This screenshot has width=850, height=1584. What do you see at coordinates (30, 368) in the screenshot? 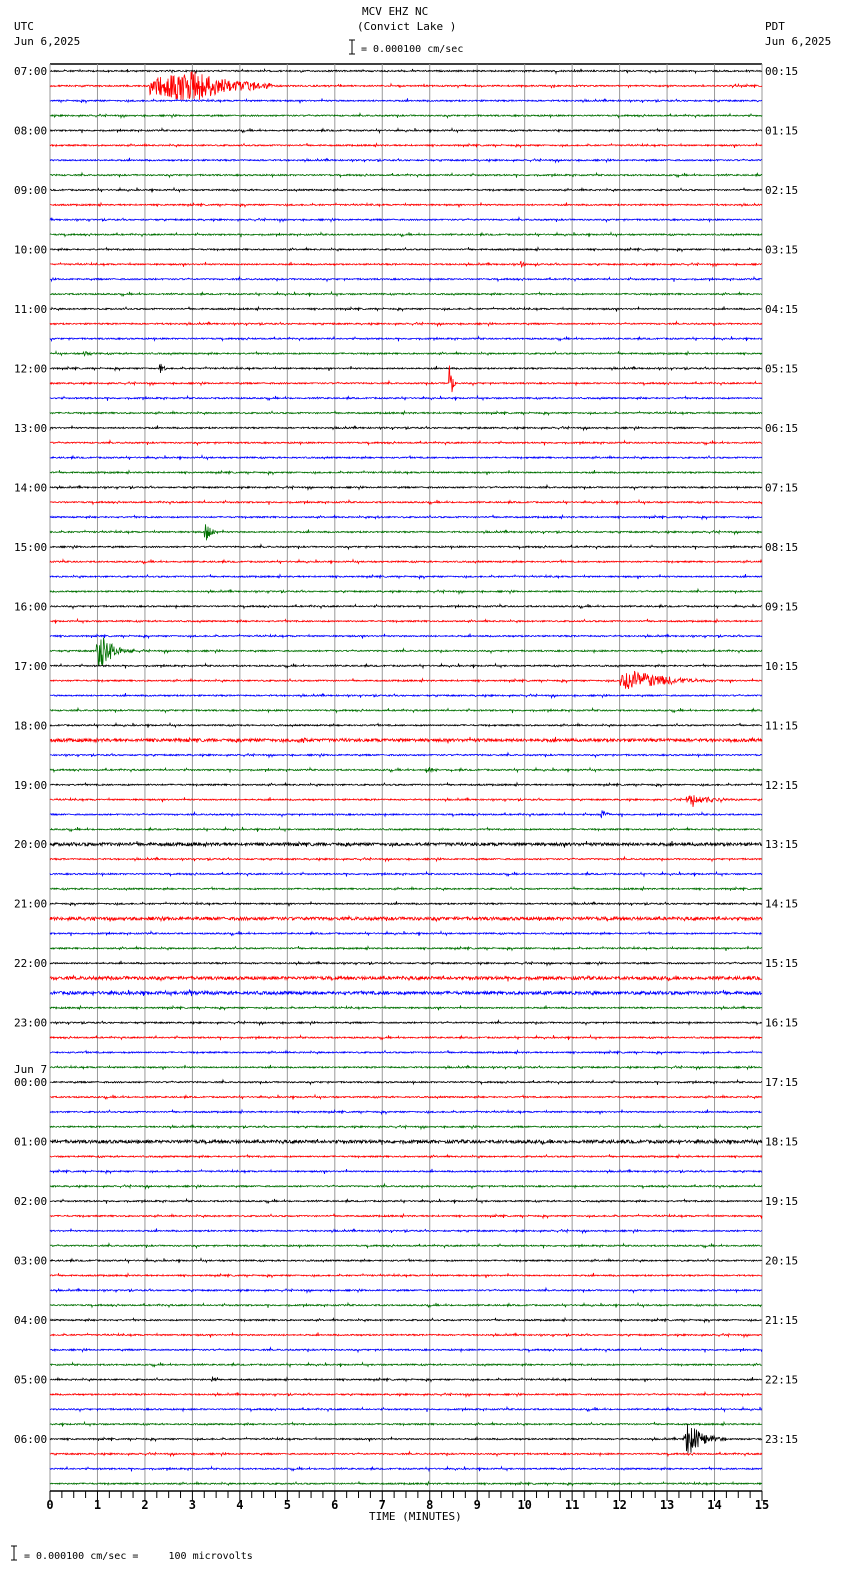
I see `utc-hour-label: 12:00` at bounding box center [30, 368].